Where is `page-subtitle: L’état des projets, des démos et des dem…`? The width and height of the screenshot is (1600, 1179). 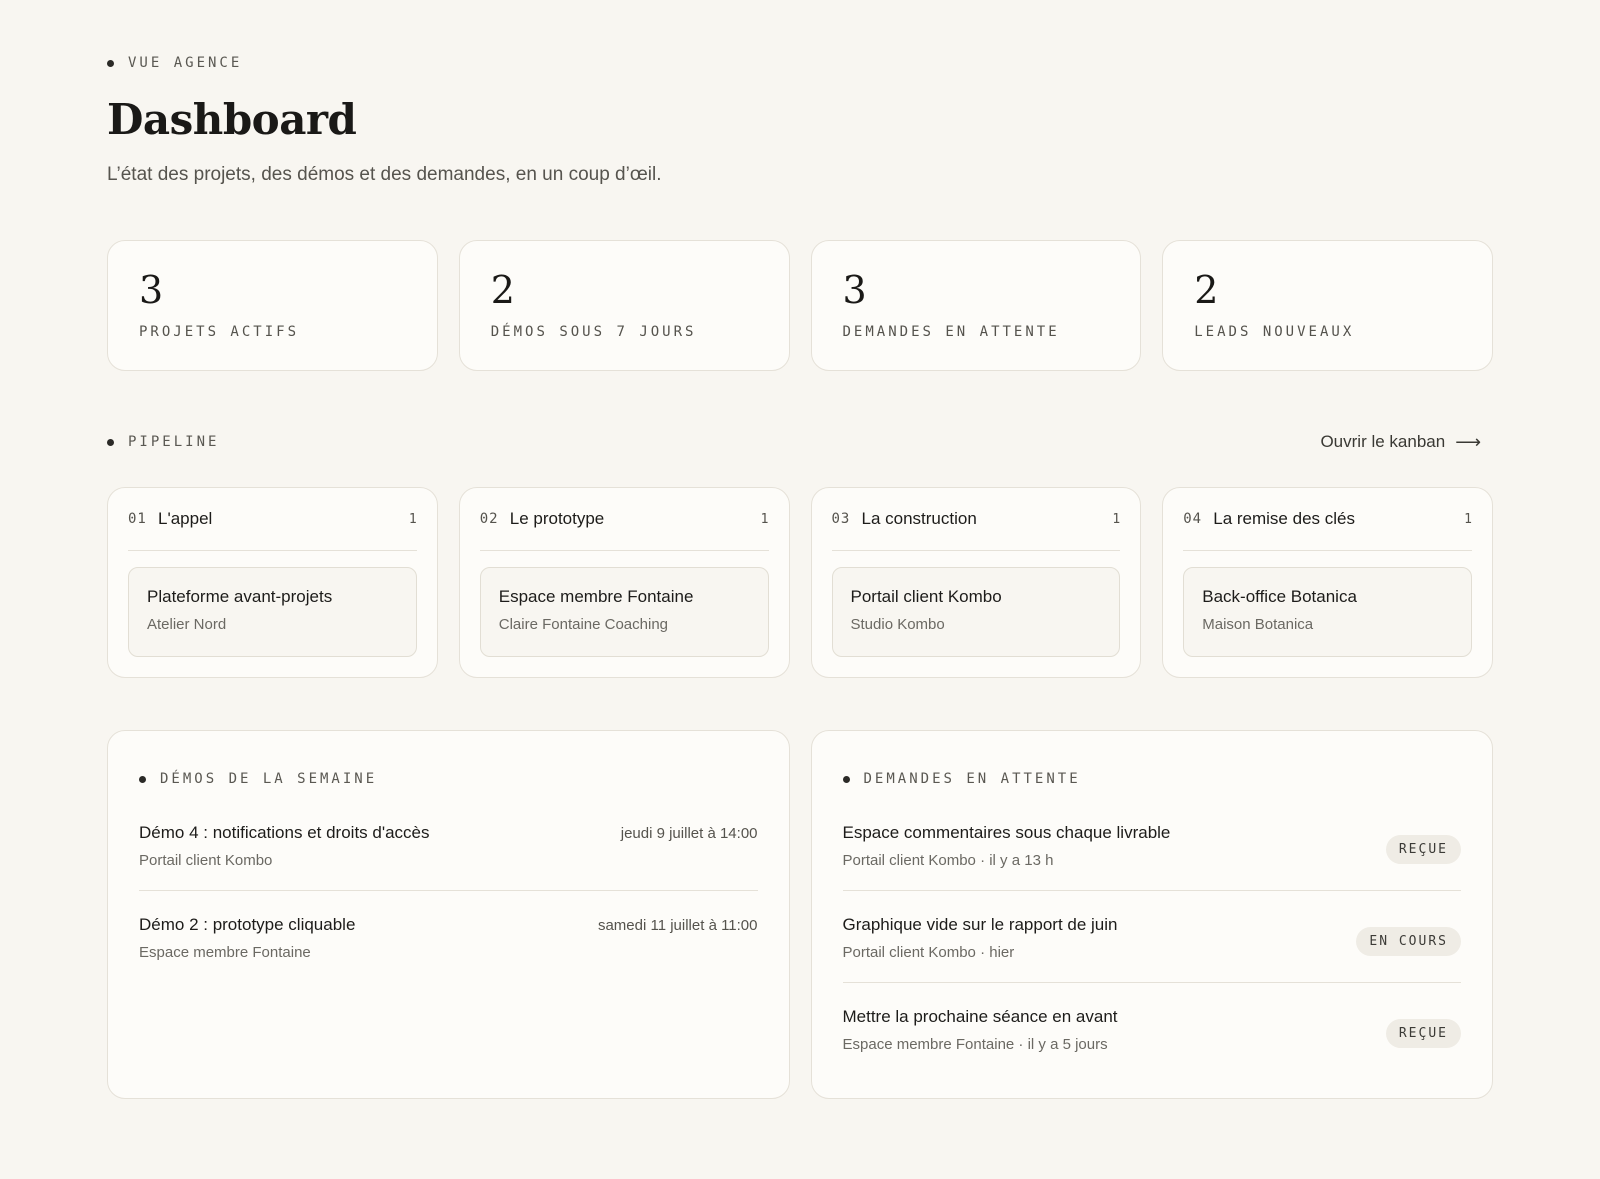
page-subtitle: L’état des projets, des démos et des dem… is located at coordinates (384, 174).